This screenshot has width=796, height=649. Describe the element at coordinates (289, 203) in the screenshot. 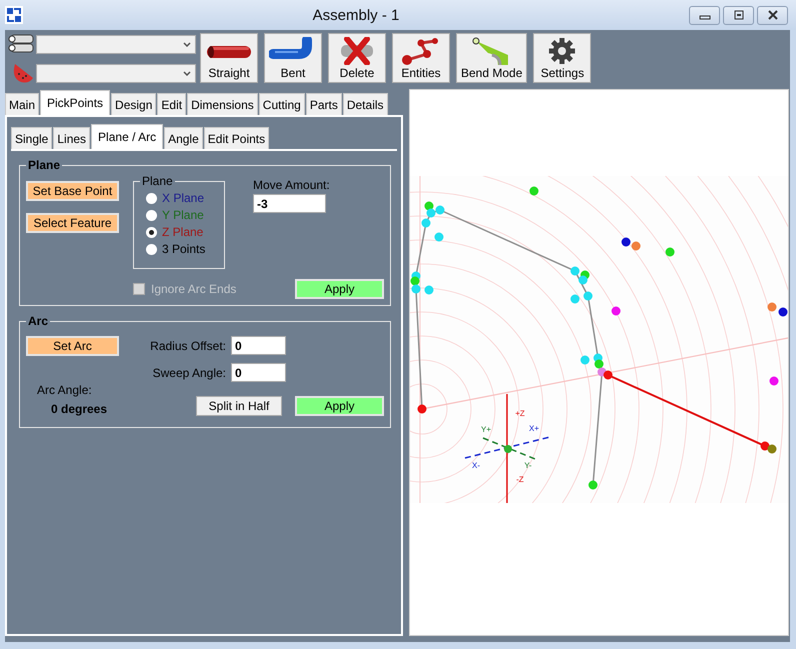

I see `input-field: -3` at that location.